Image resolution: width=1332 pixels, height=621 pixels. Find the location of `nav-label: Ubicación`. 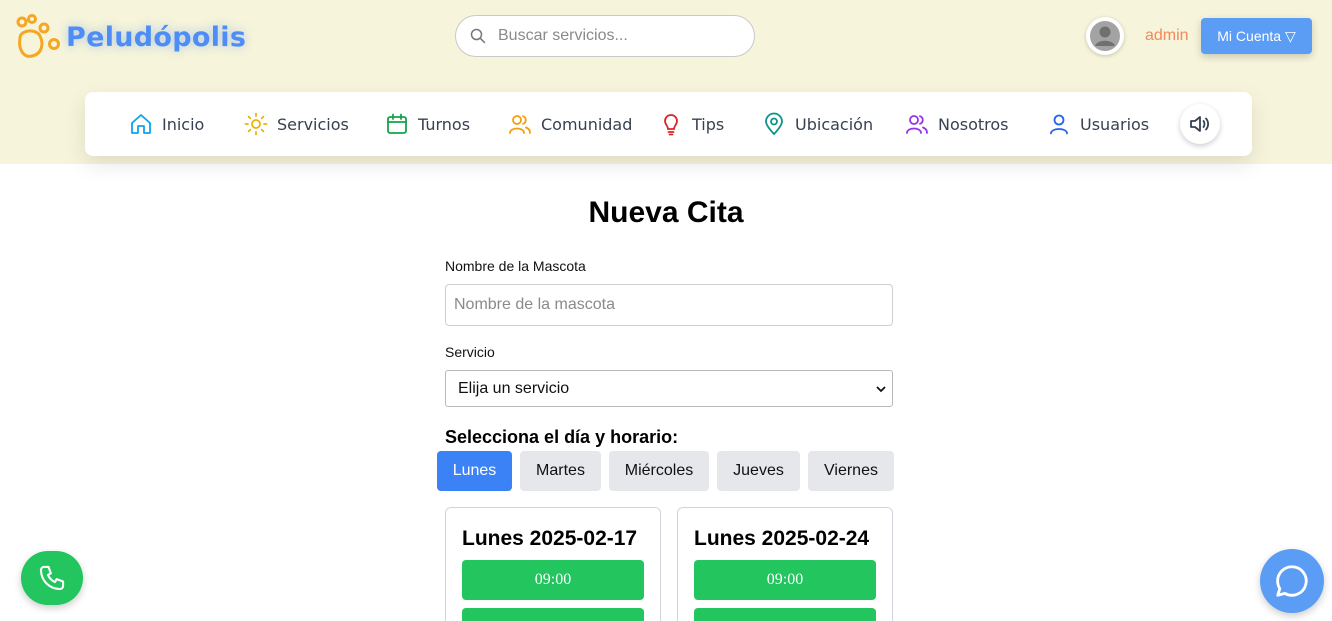

nav-label: Ubicación is located at coordinates (834, 124).